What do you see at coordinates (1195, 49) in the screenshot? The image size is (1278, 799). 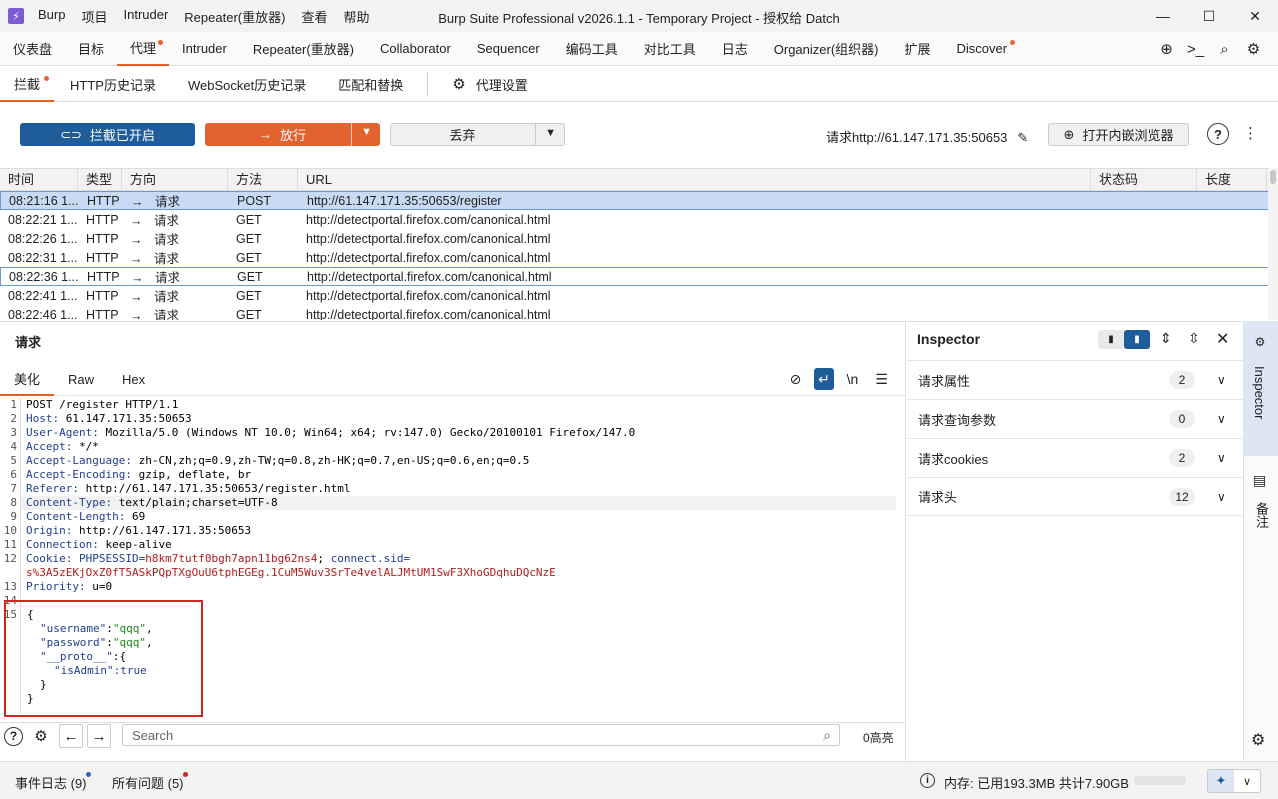 I see `terminal-icon: >_` at bounding box center [1195, 49].